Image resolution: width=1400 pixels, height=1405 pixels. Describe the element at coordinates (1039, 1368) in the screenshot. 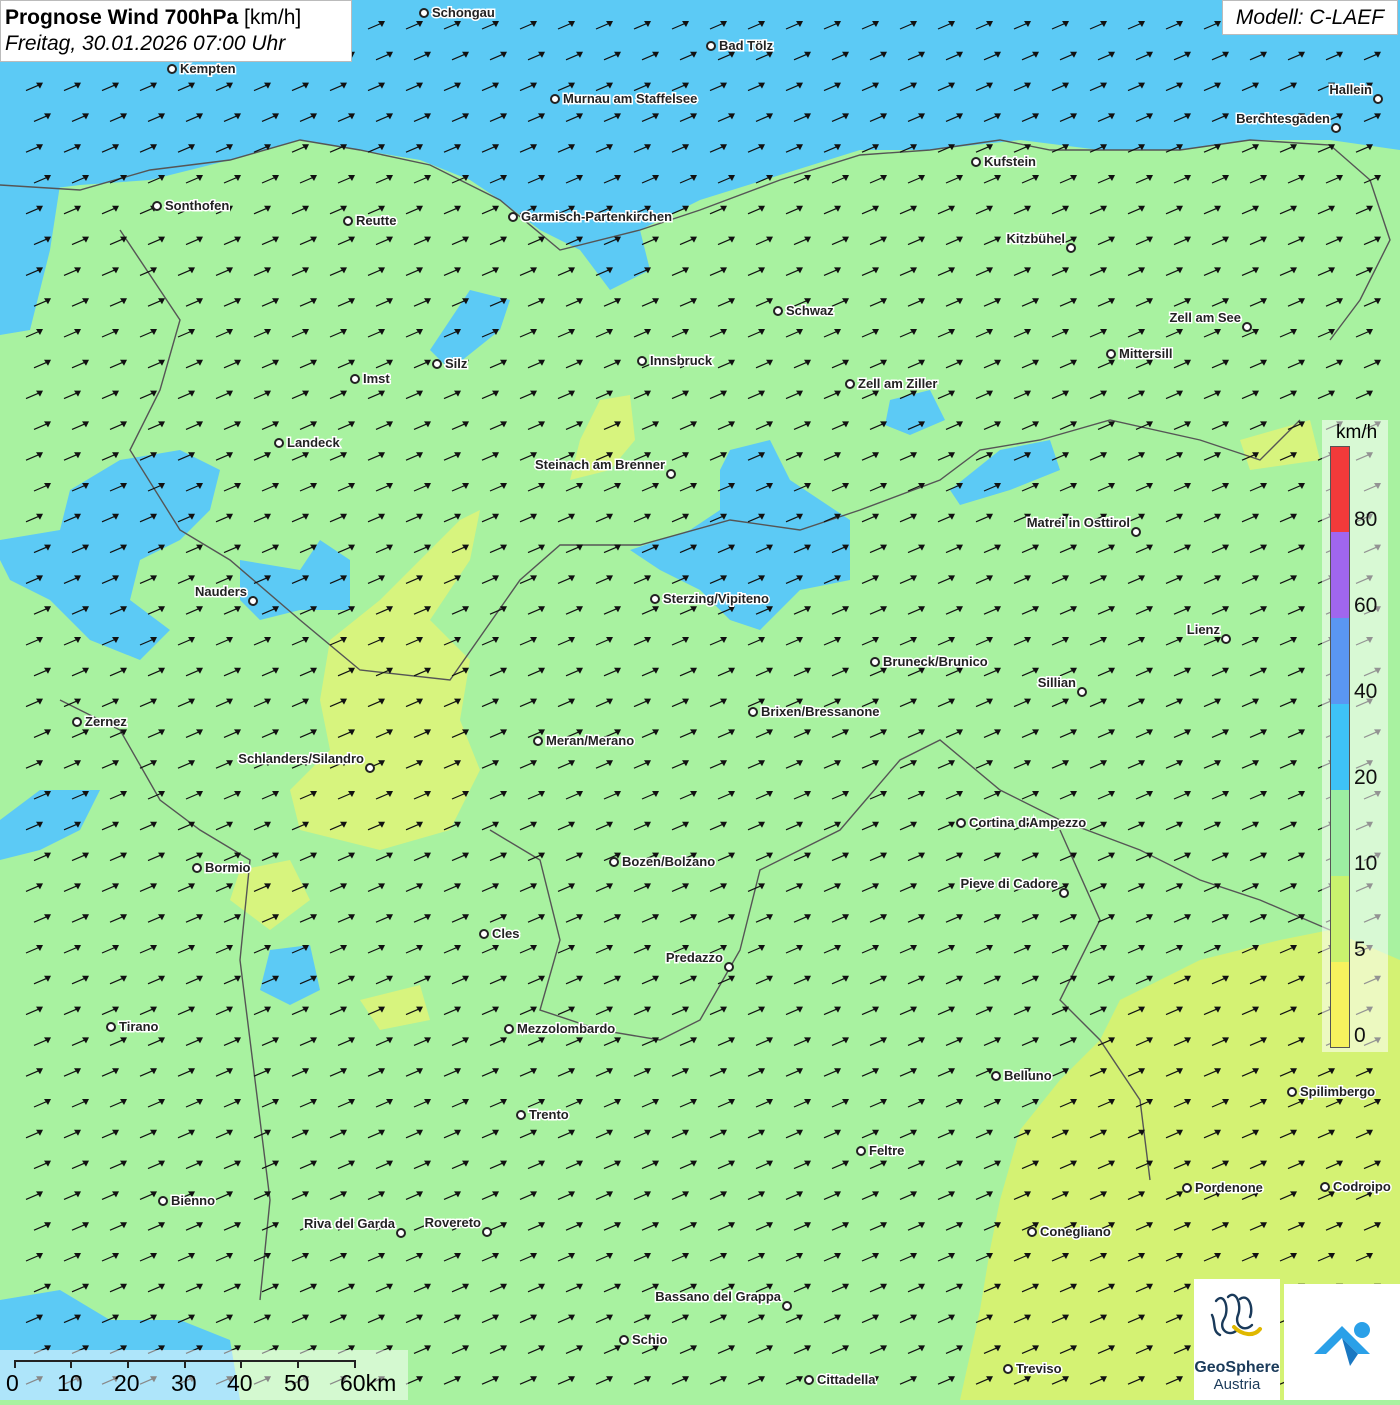

I see `city-label: Treviso` at that location.